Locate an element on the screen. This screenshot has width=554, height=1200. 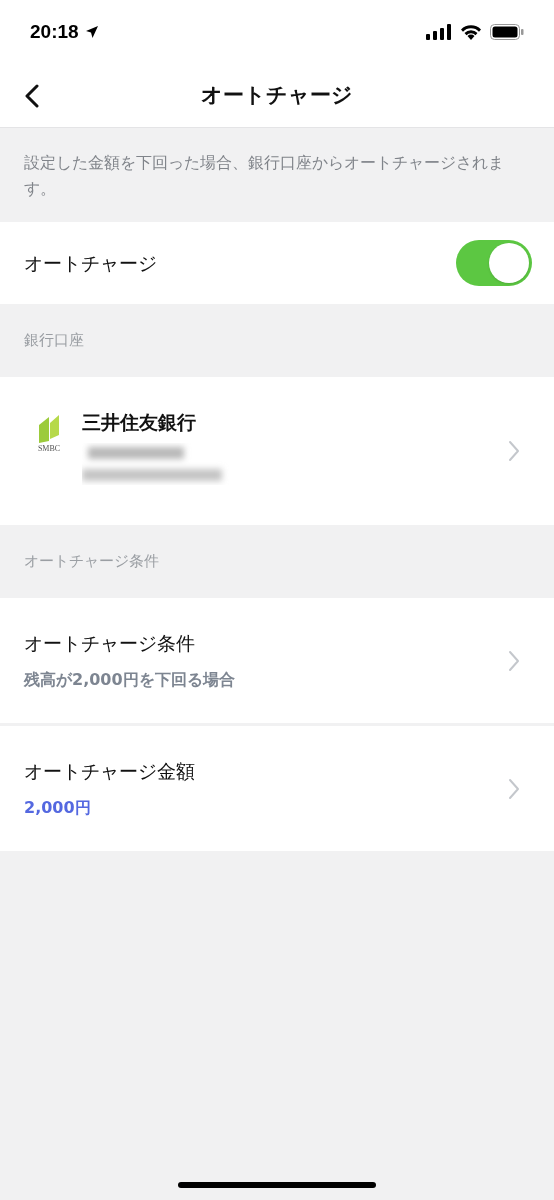
battery-icon is located at coordinates (507, 32).